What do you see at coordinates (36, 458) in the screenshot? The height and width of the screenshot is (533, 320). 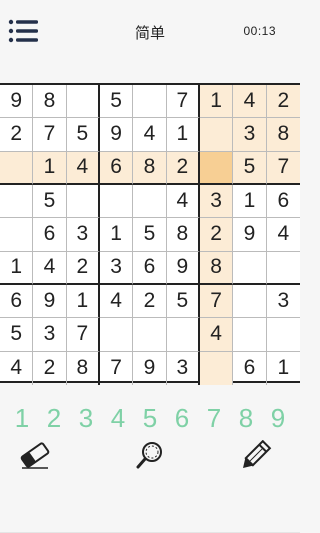 I see `eraser-icon` at bounding box center [36, 458].